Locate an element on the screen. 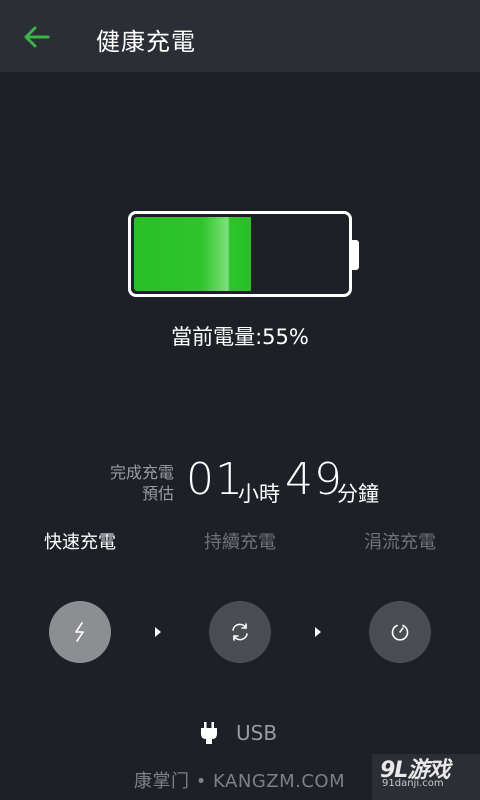  charge-time-estimate: 完成充電 預估 01 小時 49 分鐘 is located at coordinates (240, 485).